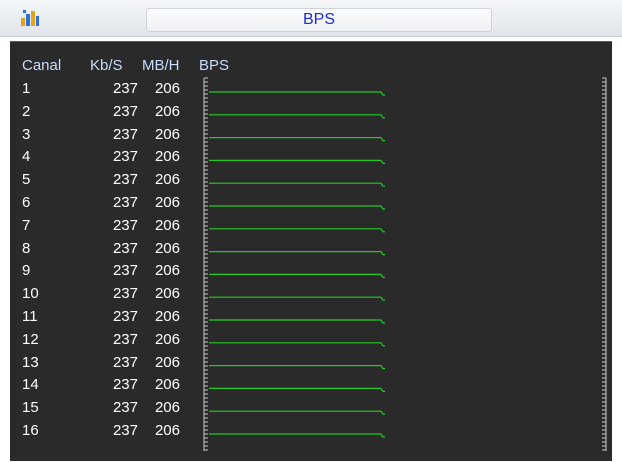 The width and height of the screenshot is (622, 462). I want to click on network-chart-icon, so click(30, 18).